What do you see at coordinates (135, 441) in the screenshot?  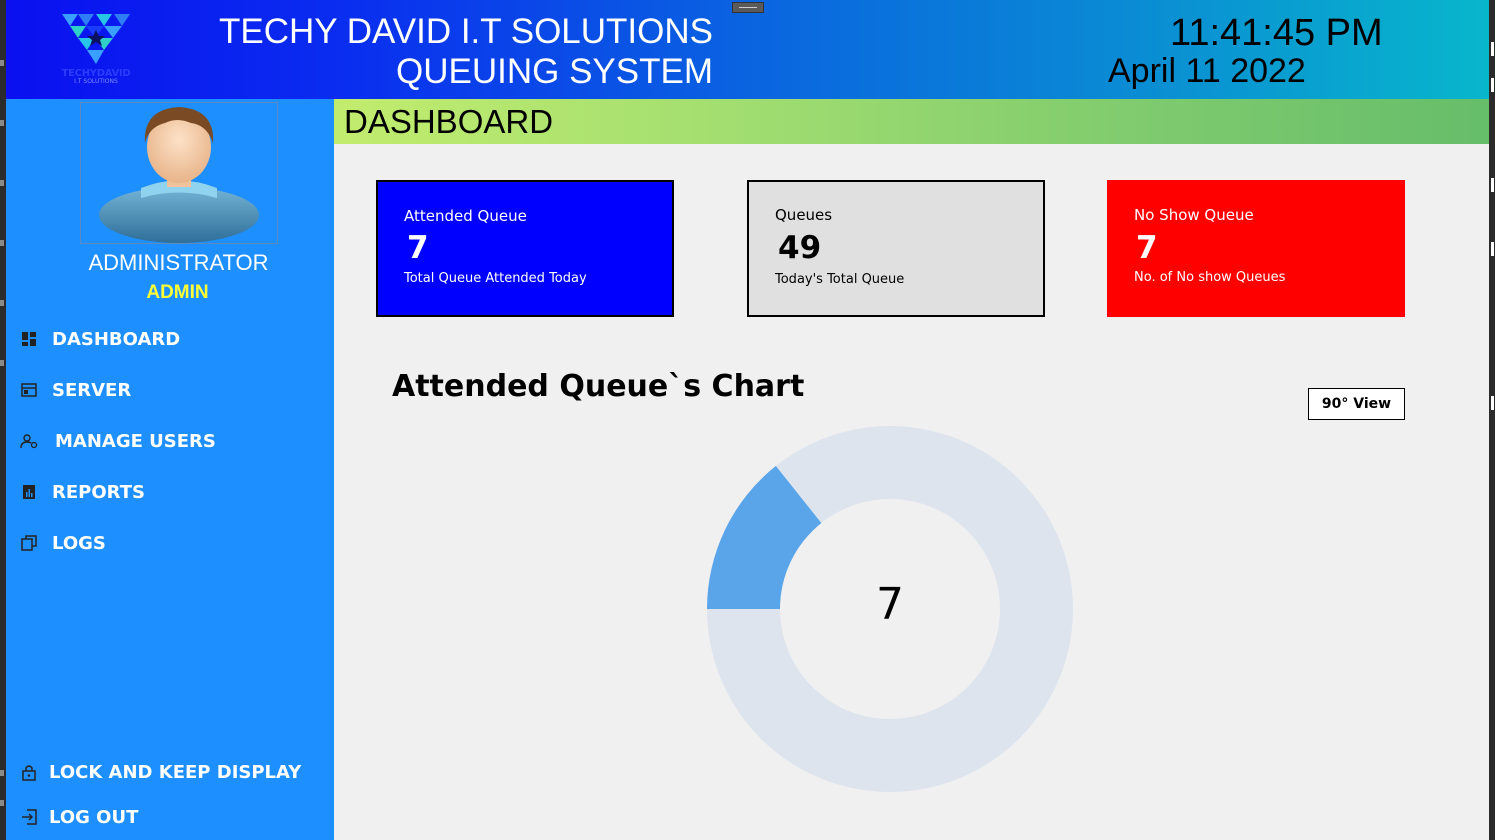 I see `nav-manage-users-label: MANAGE USERS` at bounding box center [135, 441].